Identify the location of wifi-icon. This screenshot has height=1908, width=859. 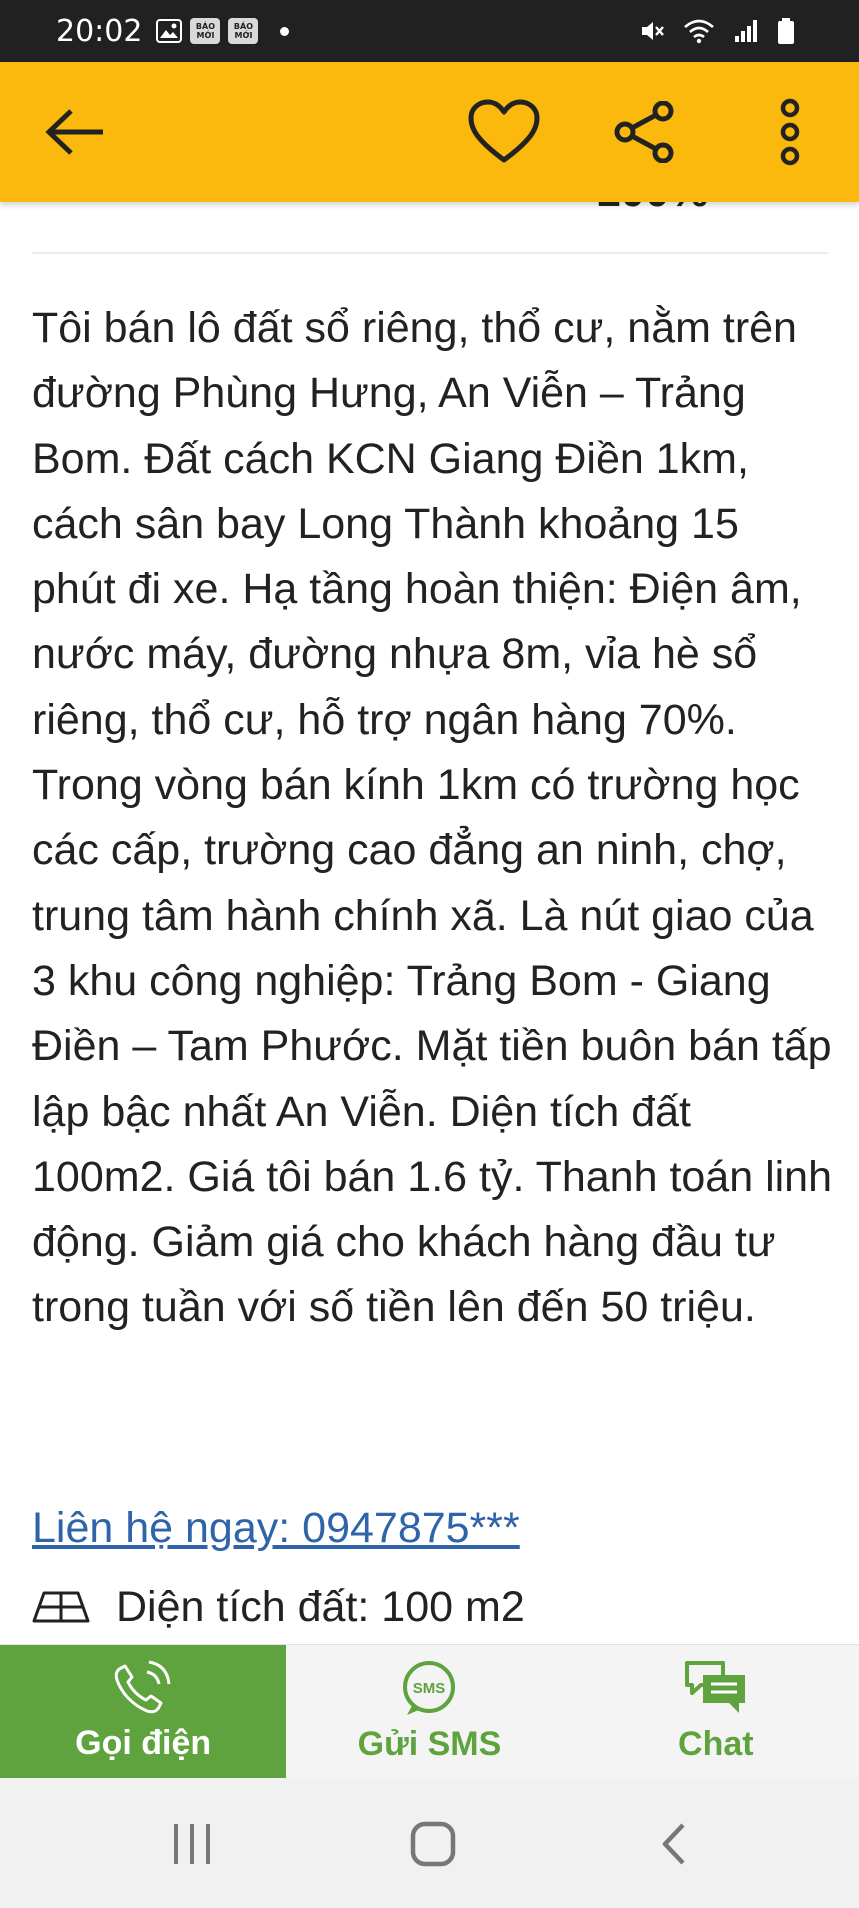
(699, 31).